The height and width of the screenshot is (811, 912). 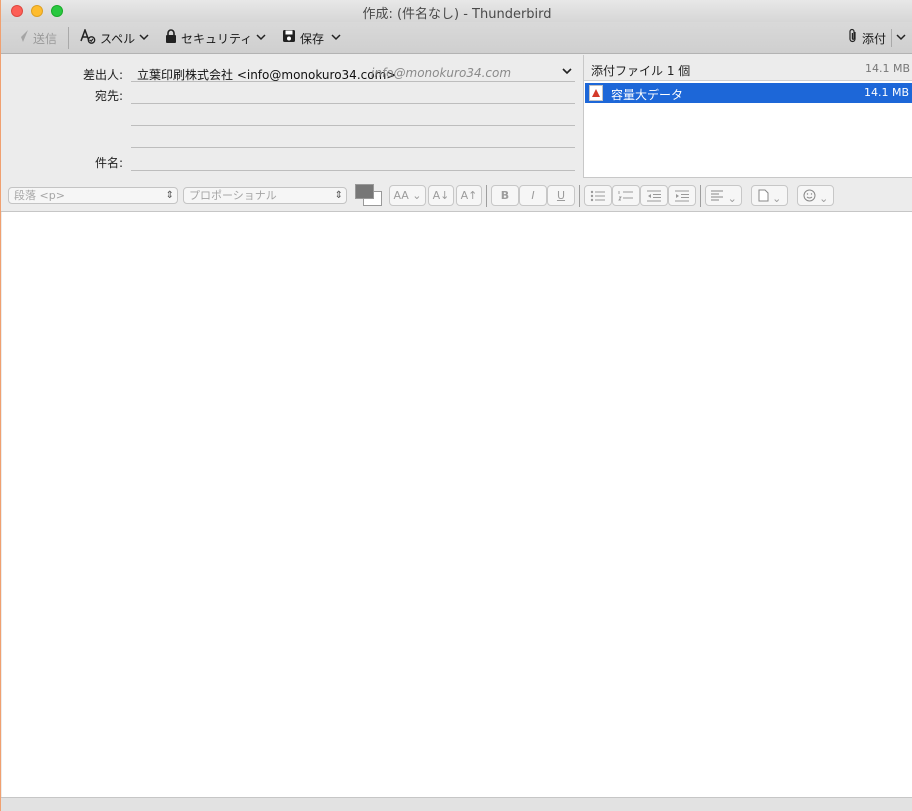 I want to click on arrow-down-icon: ↓, so click(x=445, y=195).